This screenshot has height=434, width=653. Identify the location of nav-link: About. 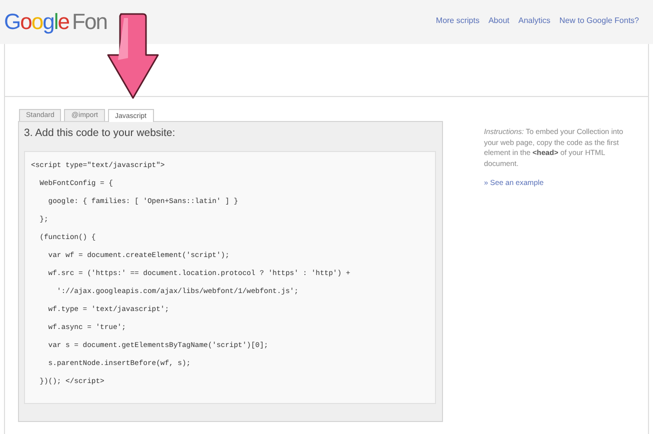
(499, 20).